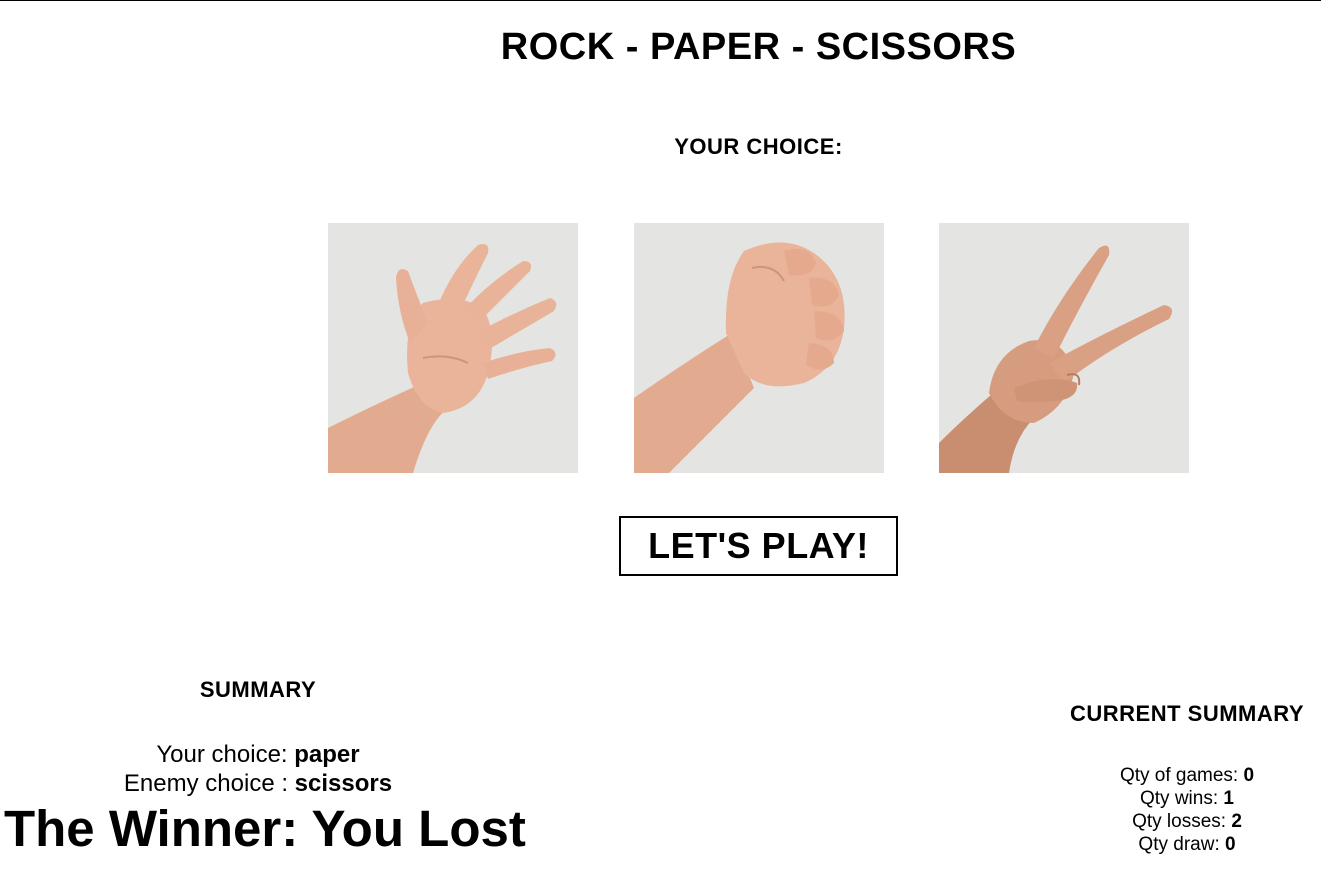 The width and height of the screenshot is (1321, 889). I want to click on stat-games-label: Qty of games:, so click(1181, 775).